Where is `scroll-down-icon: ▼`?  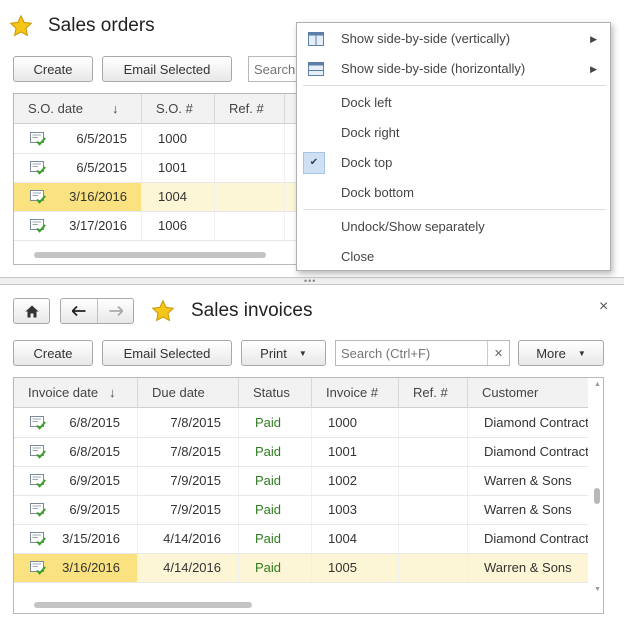
scroll-down-icon: ▼ is located at coordinates (597, 589).